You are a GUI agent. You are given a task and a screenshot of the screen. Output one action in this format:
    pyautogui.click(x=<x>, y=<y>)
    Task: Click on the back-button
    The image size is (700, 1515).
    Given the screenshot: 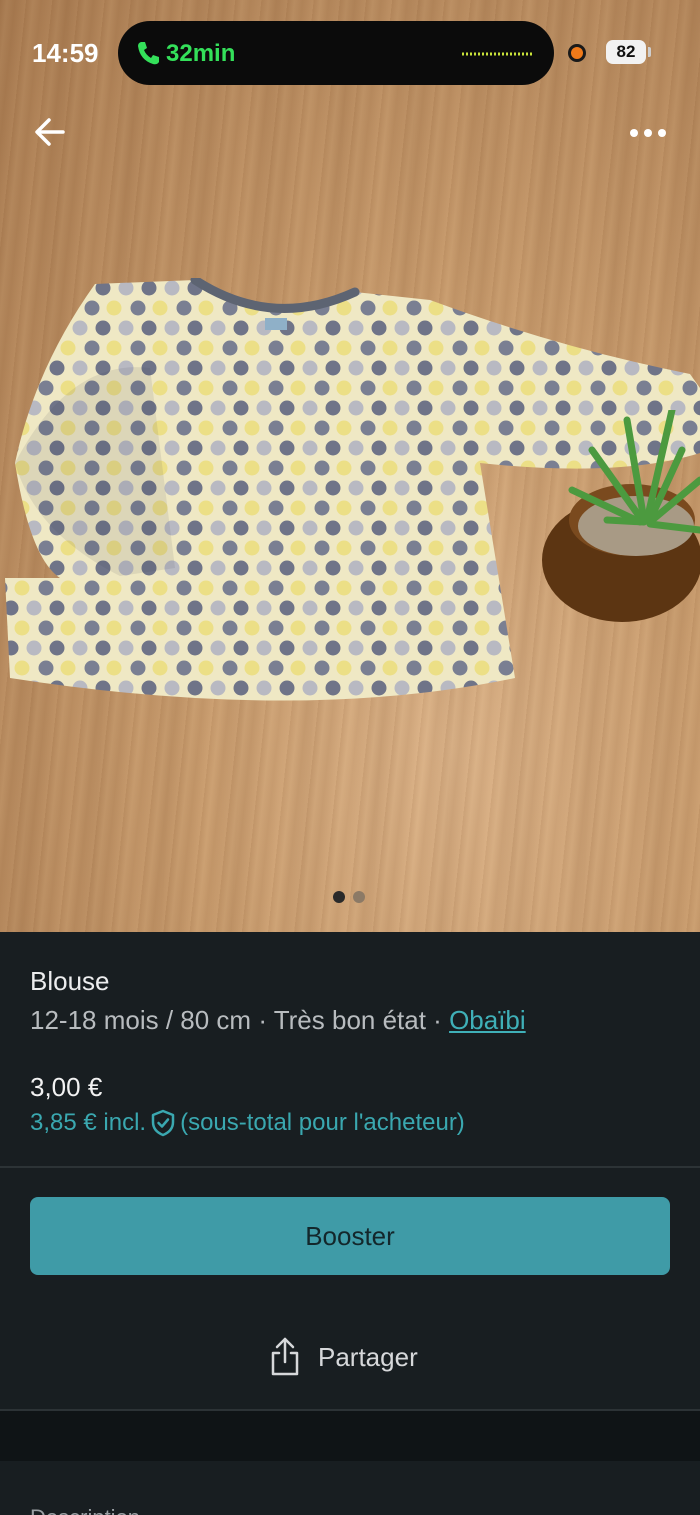 What is the action you would take?
    pyautogui.click(x=50, y=132)
    